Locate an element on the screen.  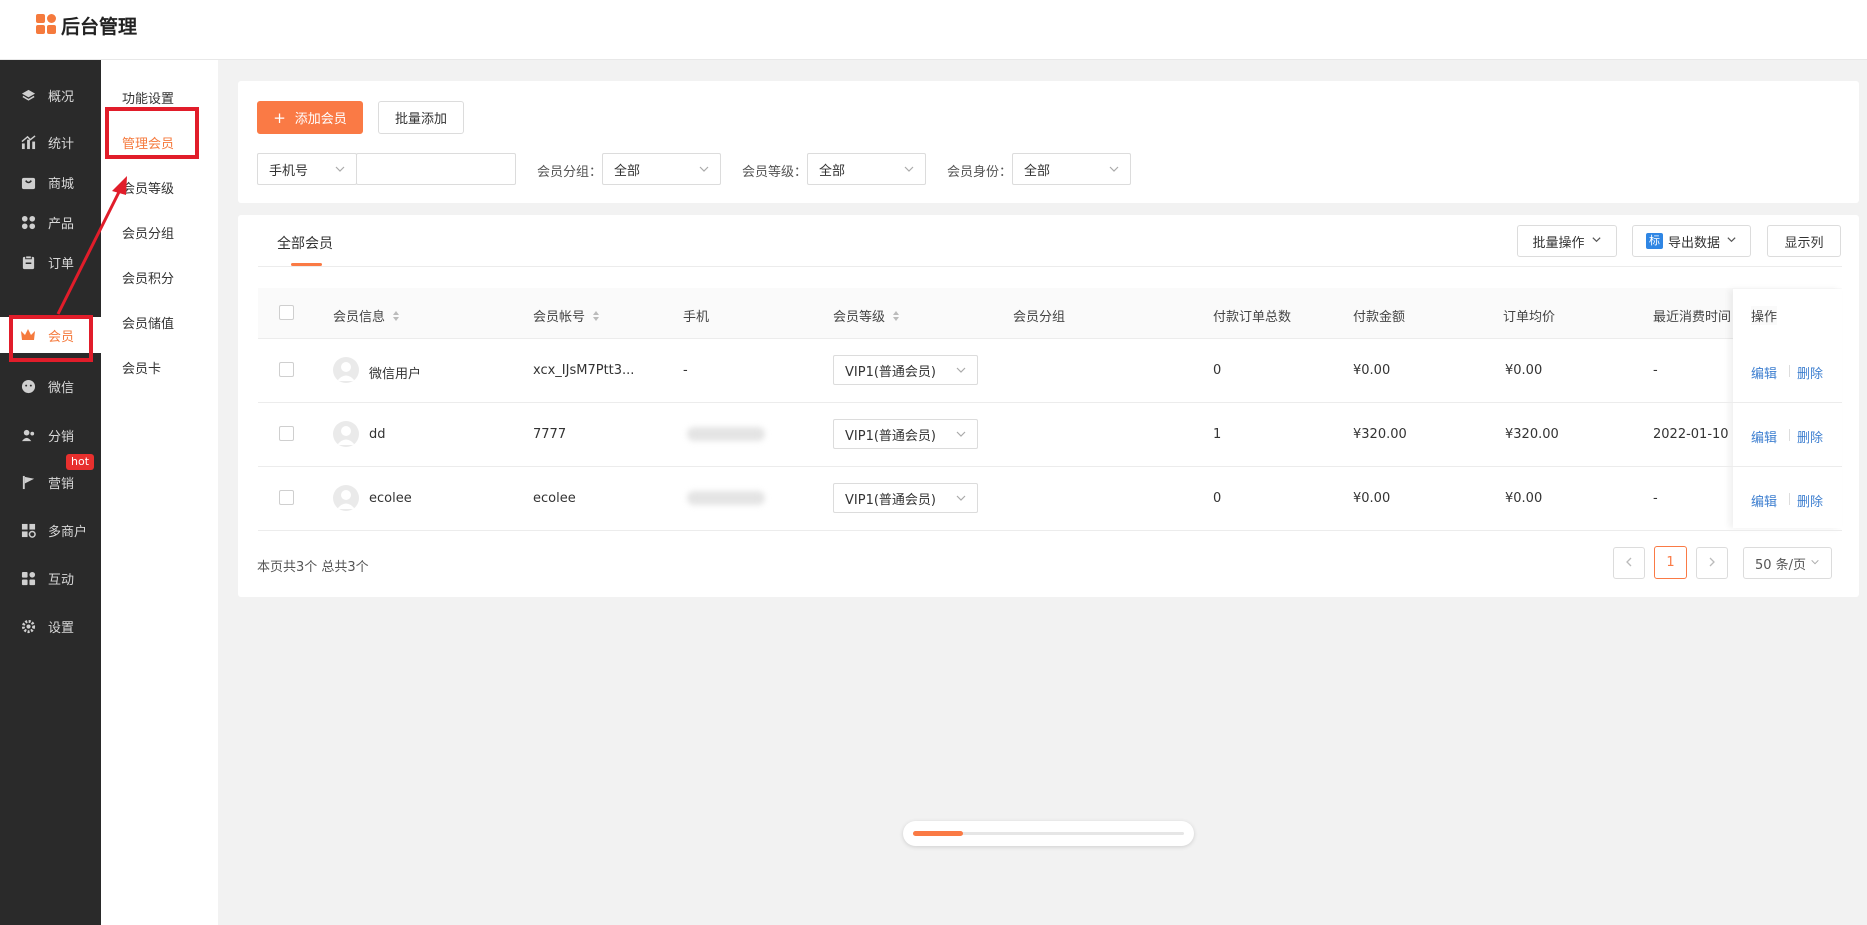
avg-order-price: ¥320.00 is located at coordinates (1532, 434).